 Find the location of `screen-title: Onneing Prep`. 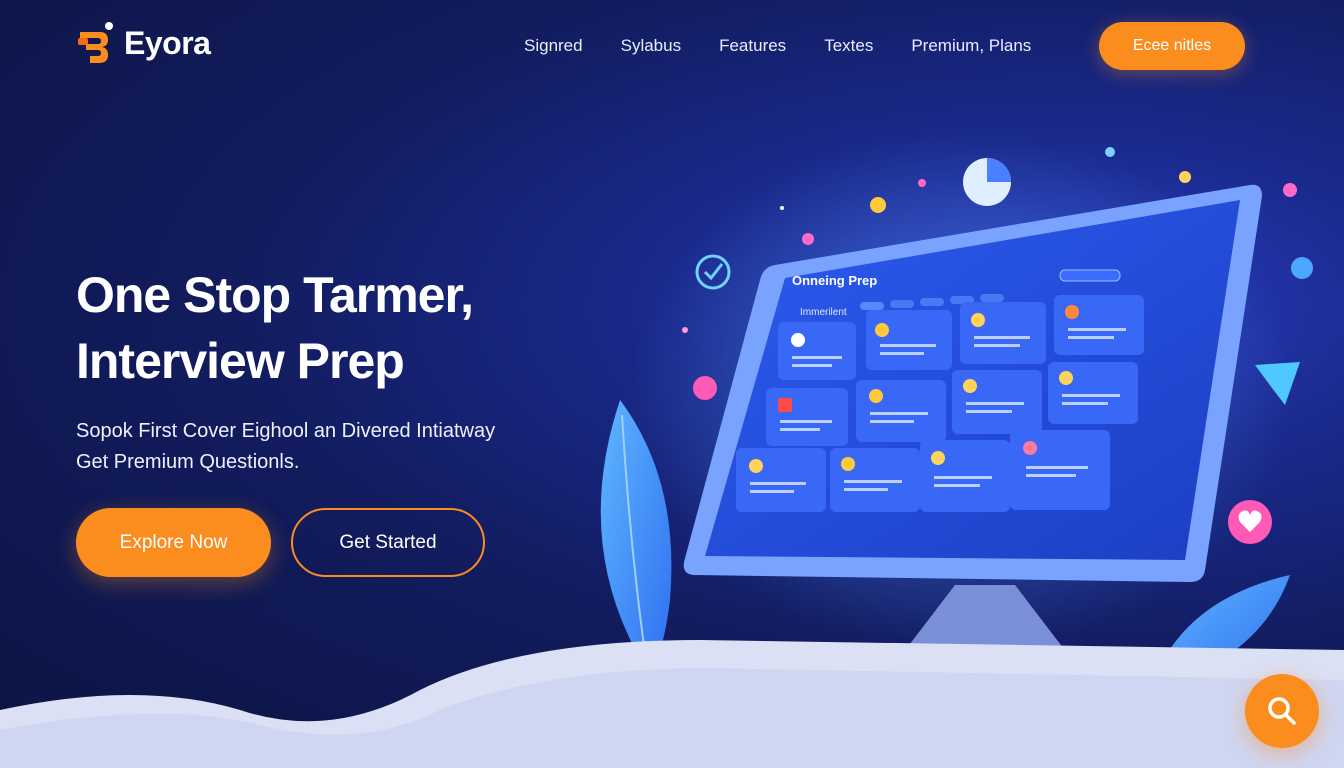

screen-title: Onneing Prep is located at coordinates (834, 280).